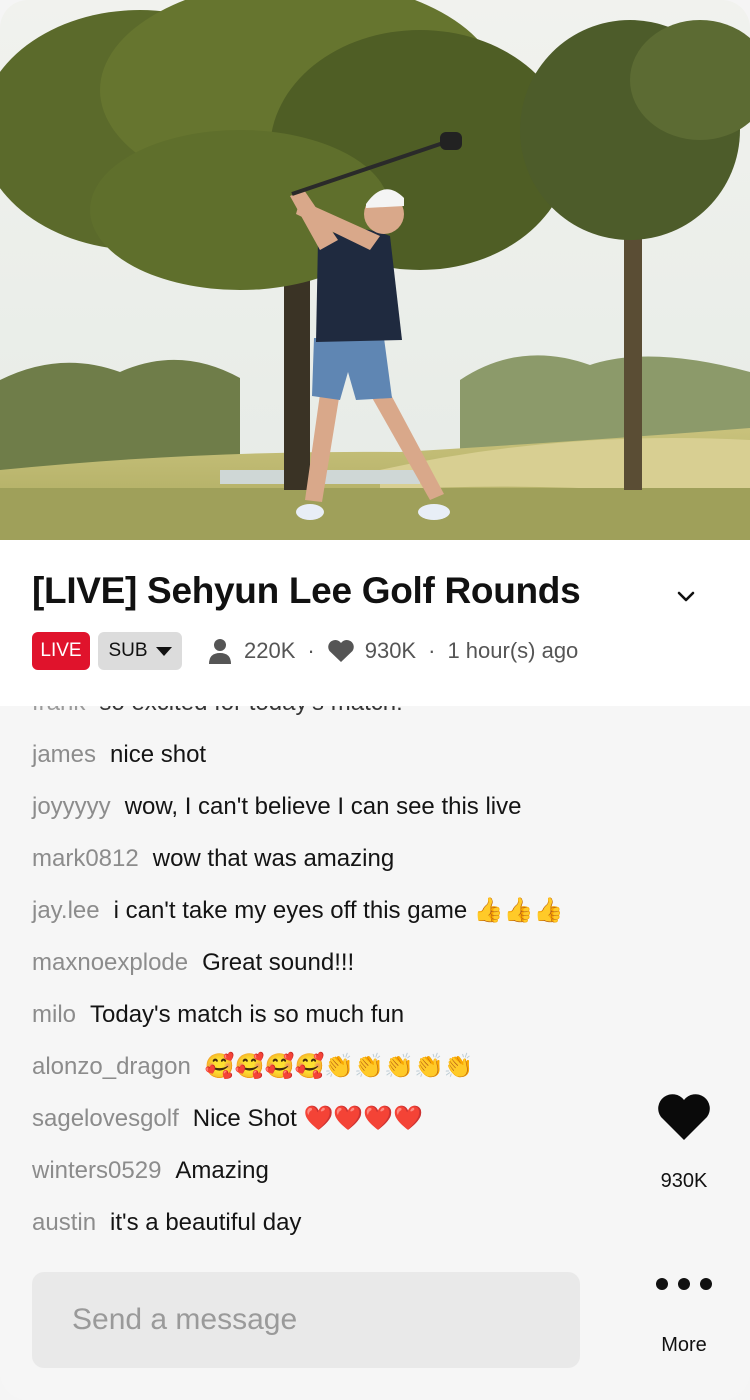  I want to click on chat-text: so excited for today's match!, so click(250, 711).